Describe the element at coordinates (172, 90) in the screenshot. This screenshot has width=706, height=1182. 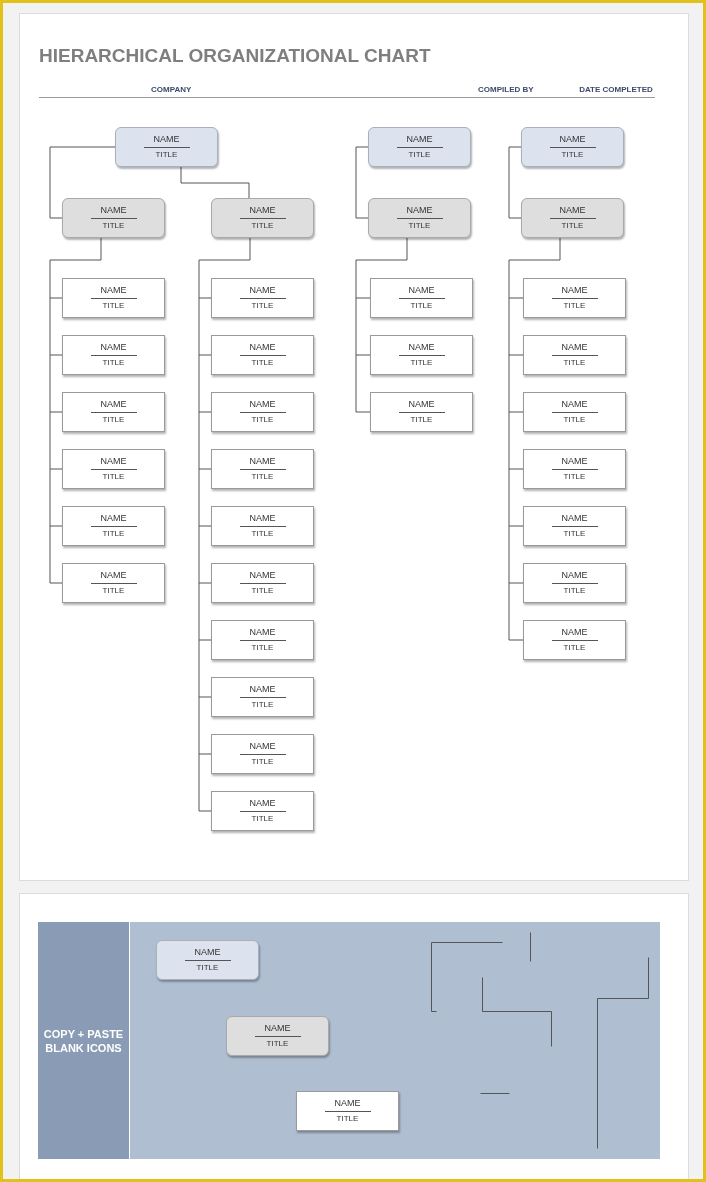
I see `header-label: COMPANY` at that location.